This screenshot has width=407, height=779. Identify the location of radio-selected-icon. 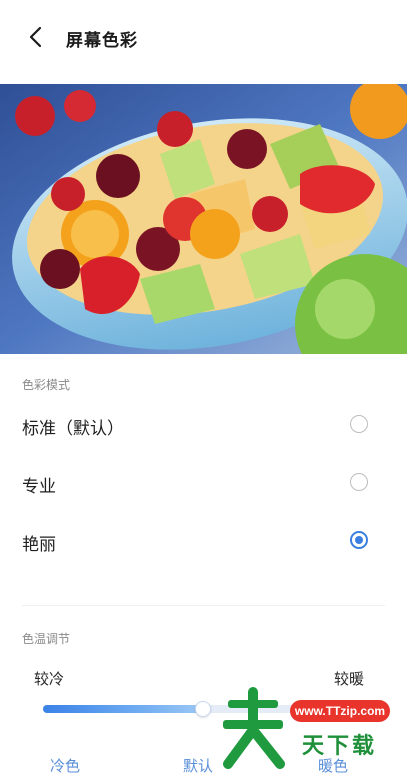
(359, 540).